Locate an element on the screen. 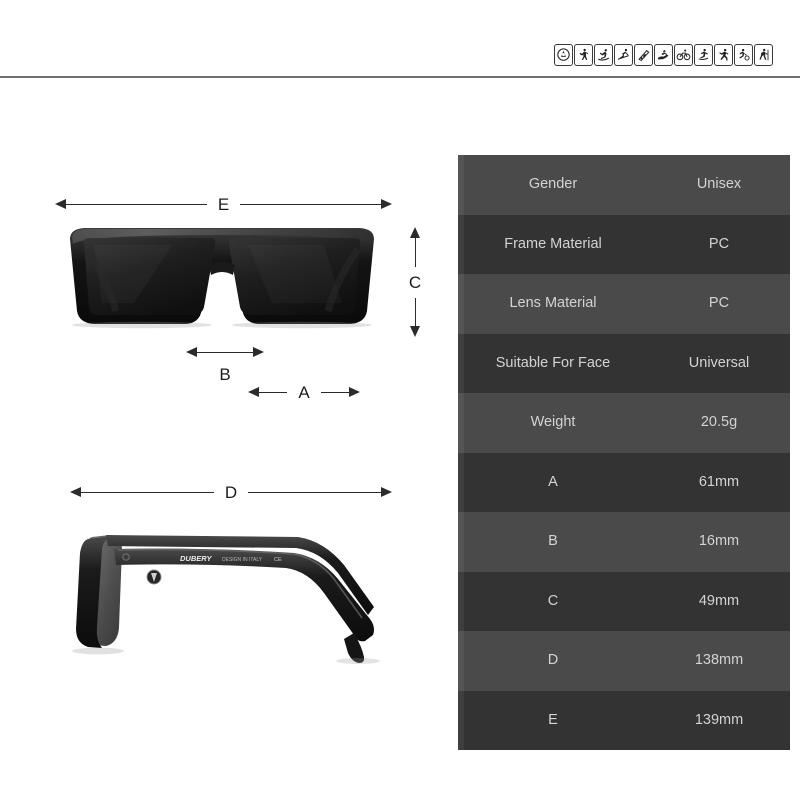 The image size is (800, 800). sunglasses-front-illustration is located at coordinates (222, 278).